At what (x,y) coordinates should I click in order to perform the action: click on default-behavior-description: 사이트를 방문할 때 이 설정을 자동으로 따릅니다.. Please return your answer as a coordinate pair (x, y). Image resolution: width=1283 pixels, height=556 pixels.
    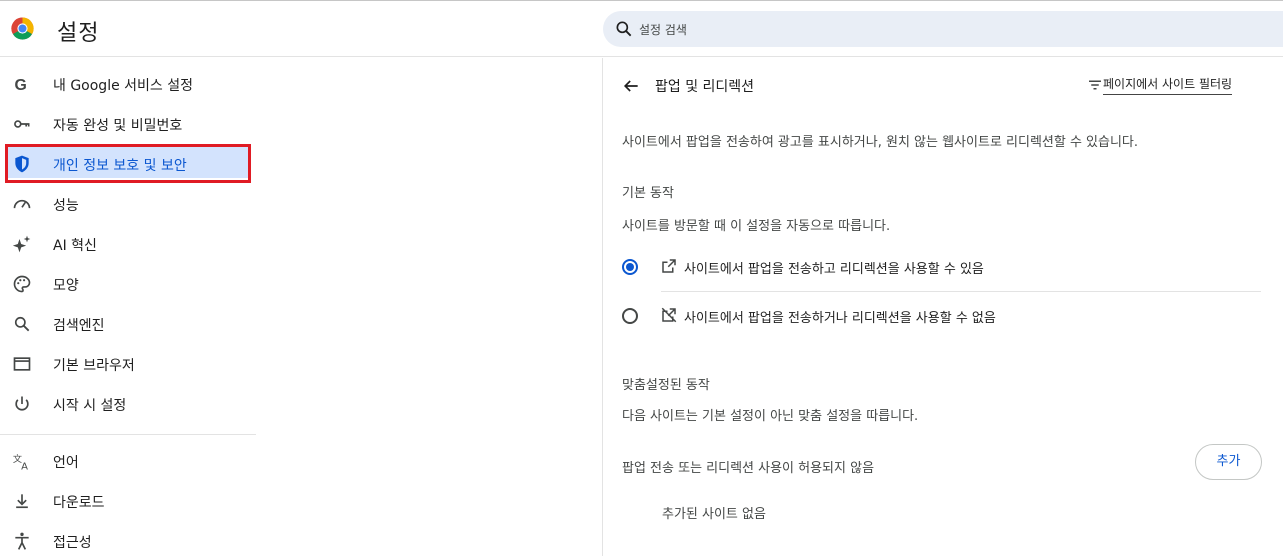
    Looking at the image, I should click on (756, 226).